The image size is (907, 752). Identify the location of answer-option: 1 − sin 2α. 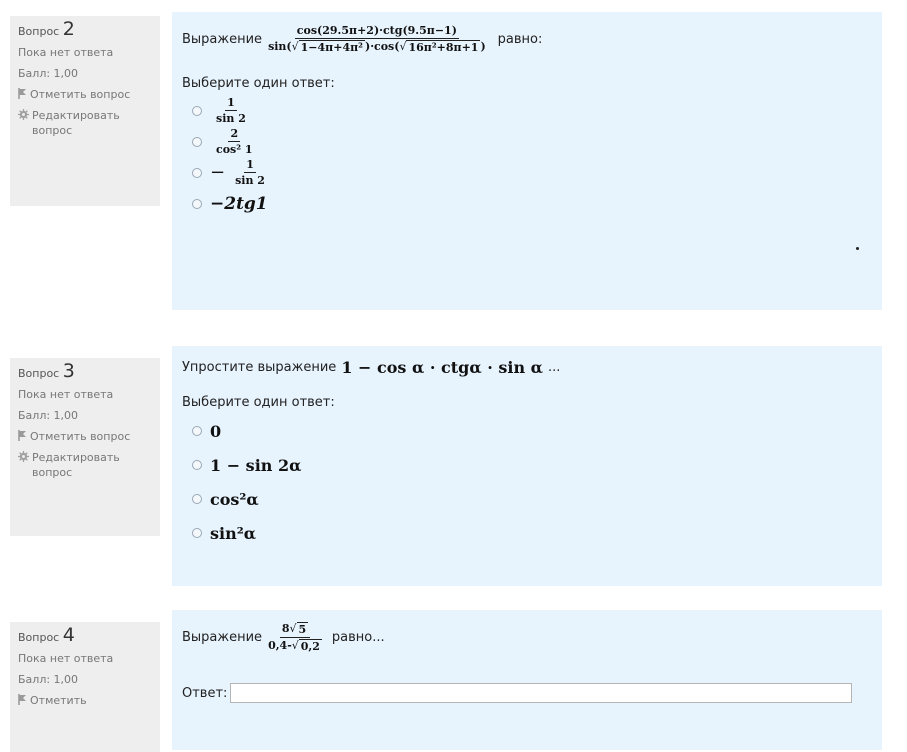
(527, 465).